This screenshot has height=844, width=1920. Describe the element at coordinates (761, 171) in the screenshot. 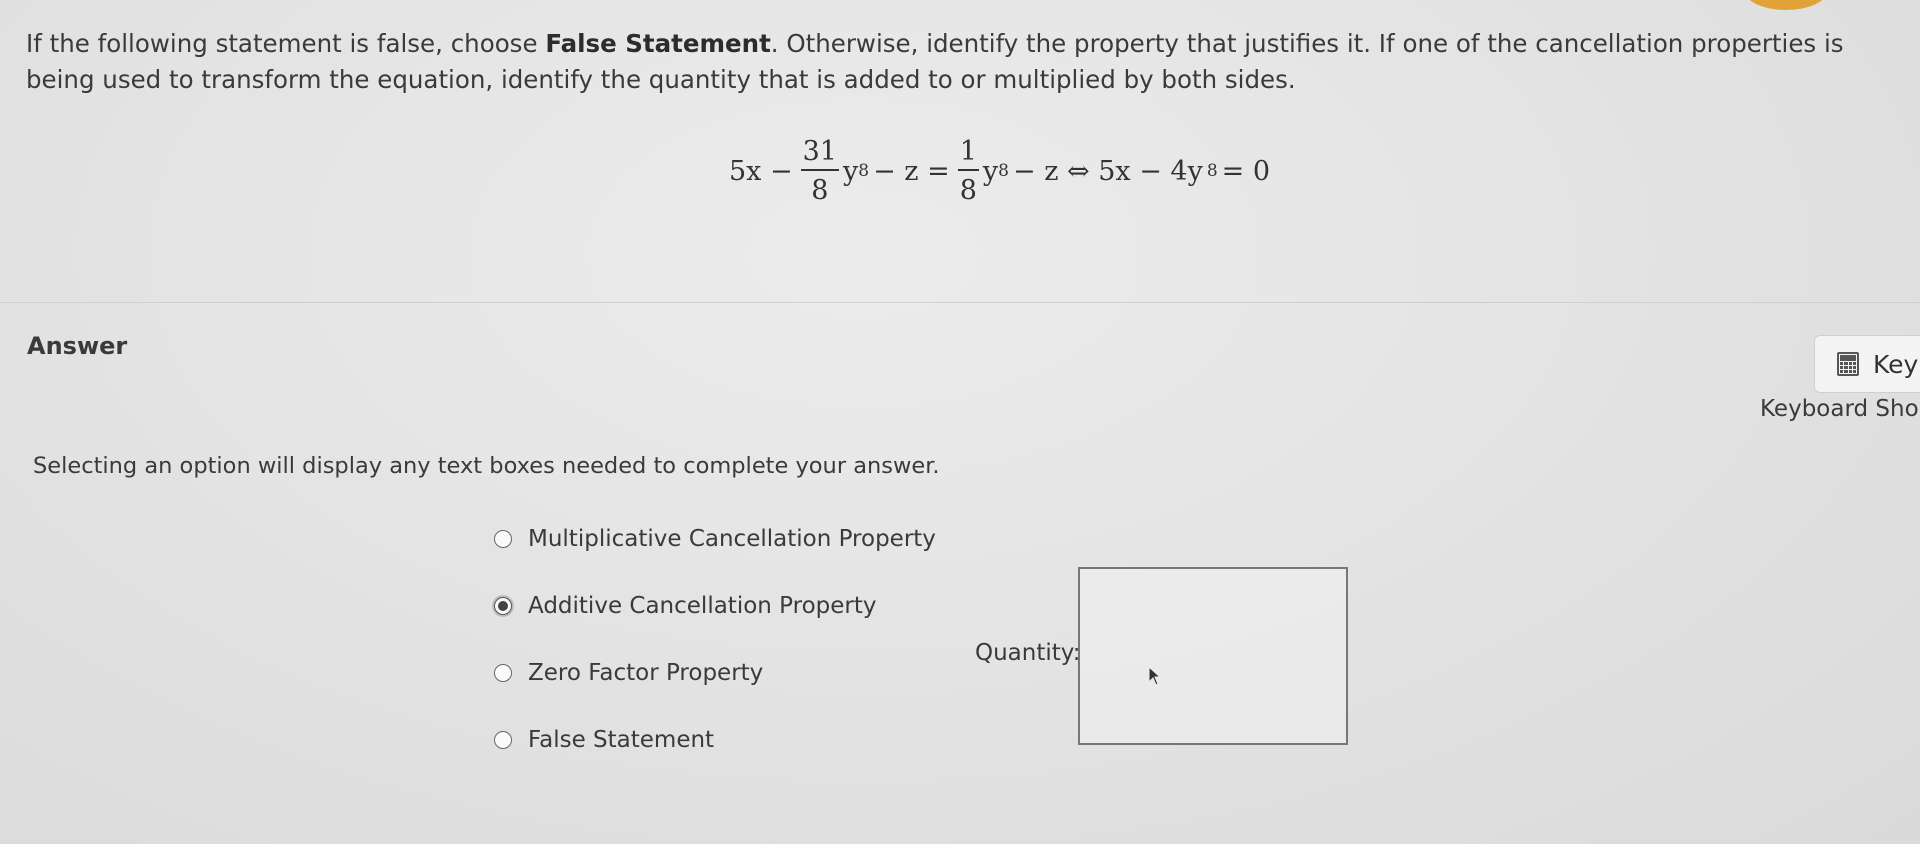

I see `equation-lhs-start: 5x −` at that location.